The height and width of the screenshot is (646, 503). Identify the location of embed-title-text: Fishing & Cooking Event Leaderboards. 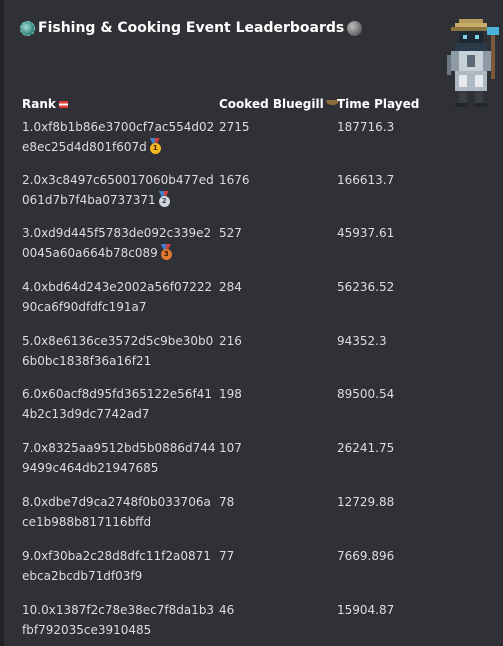
(191, 28).